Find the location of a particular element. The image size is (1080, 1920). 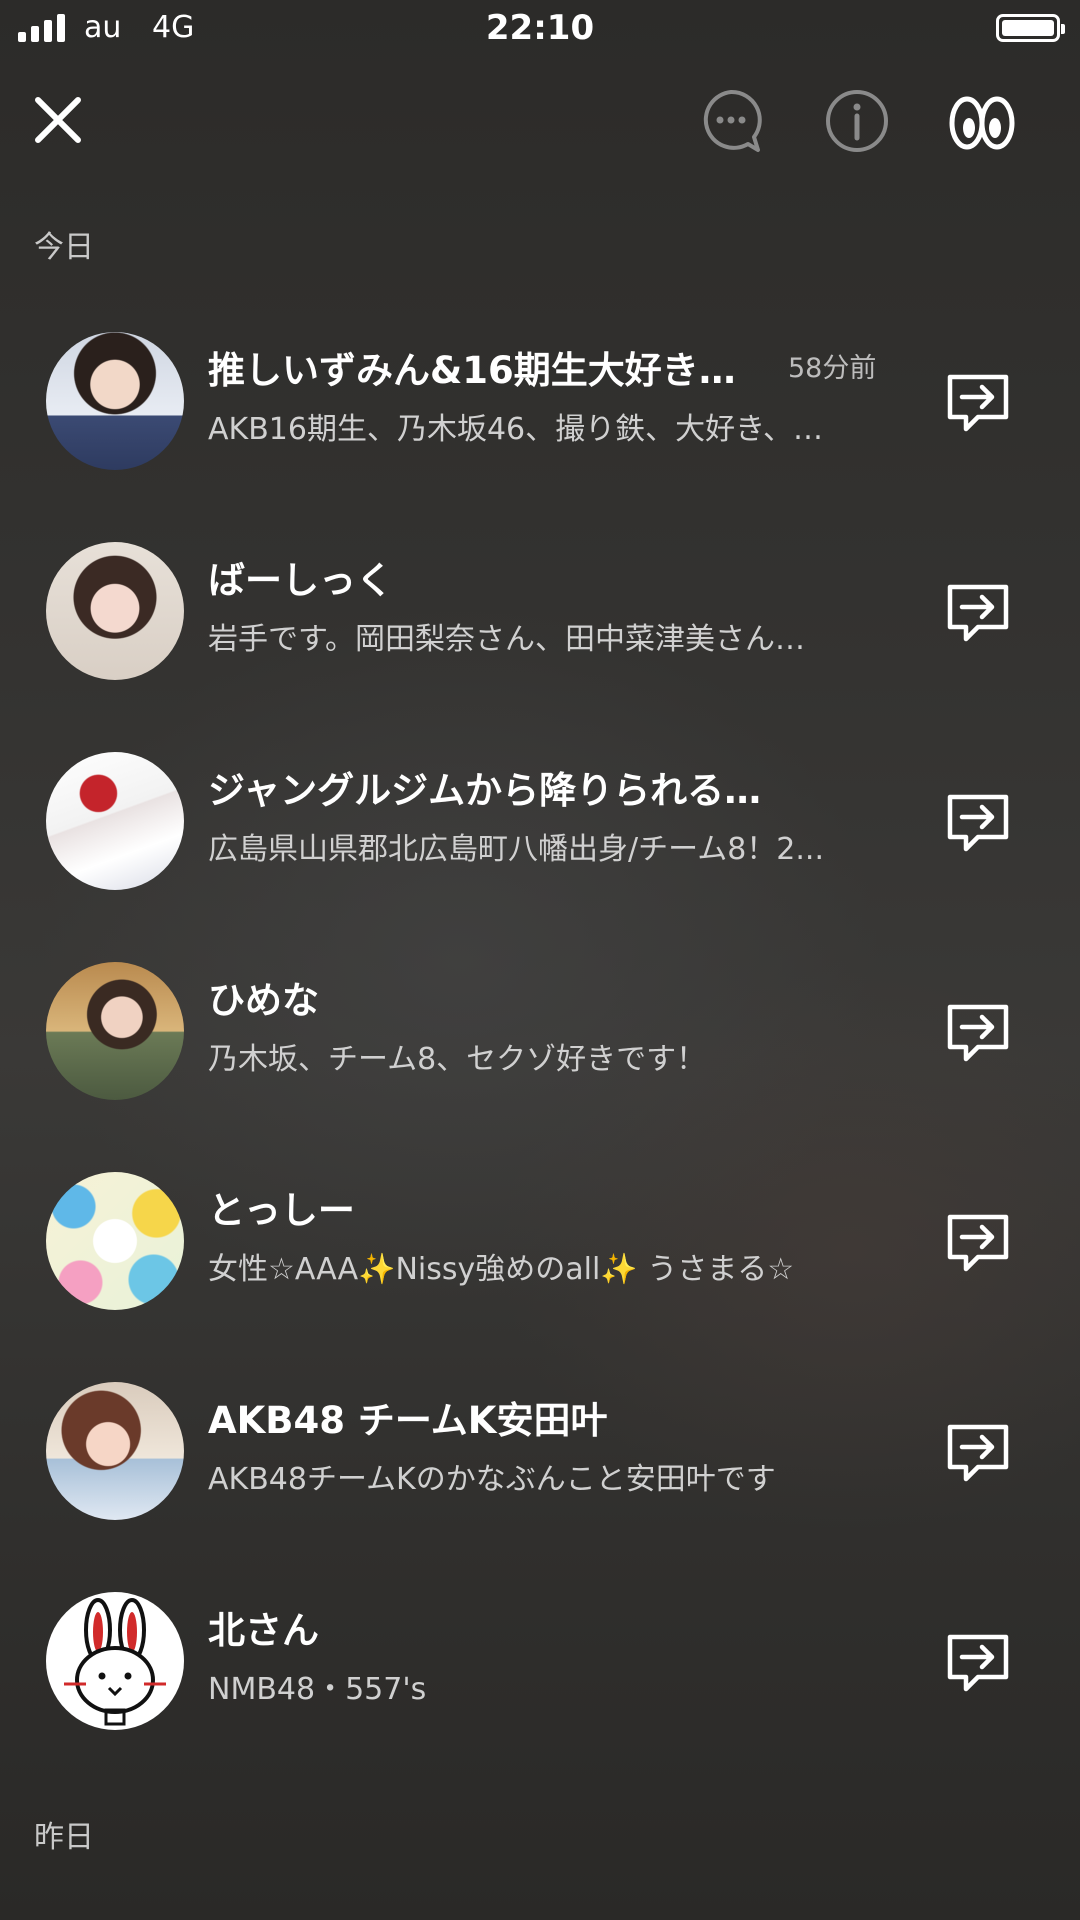

chat-bubble-icon is located at coordinates (732, 120).